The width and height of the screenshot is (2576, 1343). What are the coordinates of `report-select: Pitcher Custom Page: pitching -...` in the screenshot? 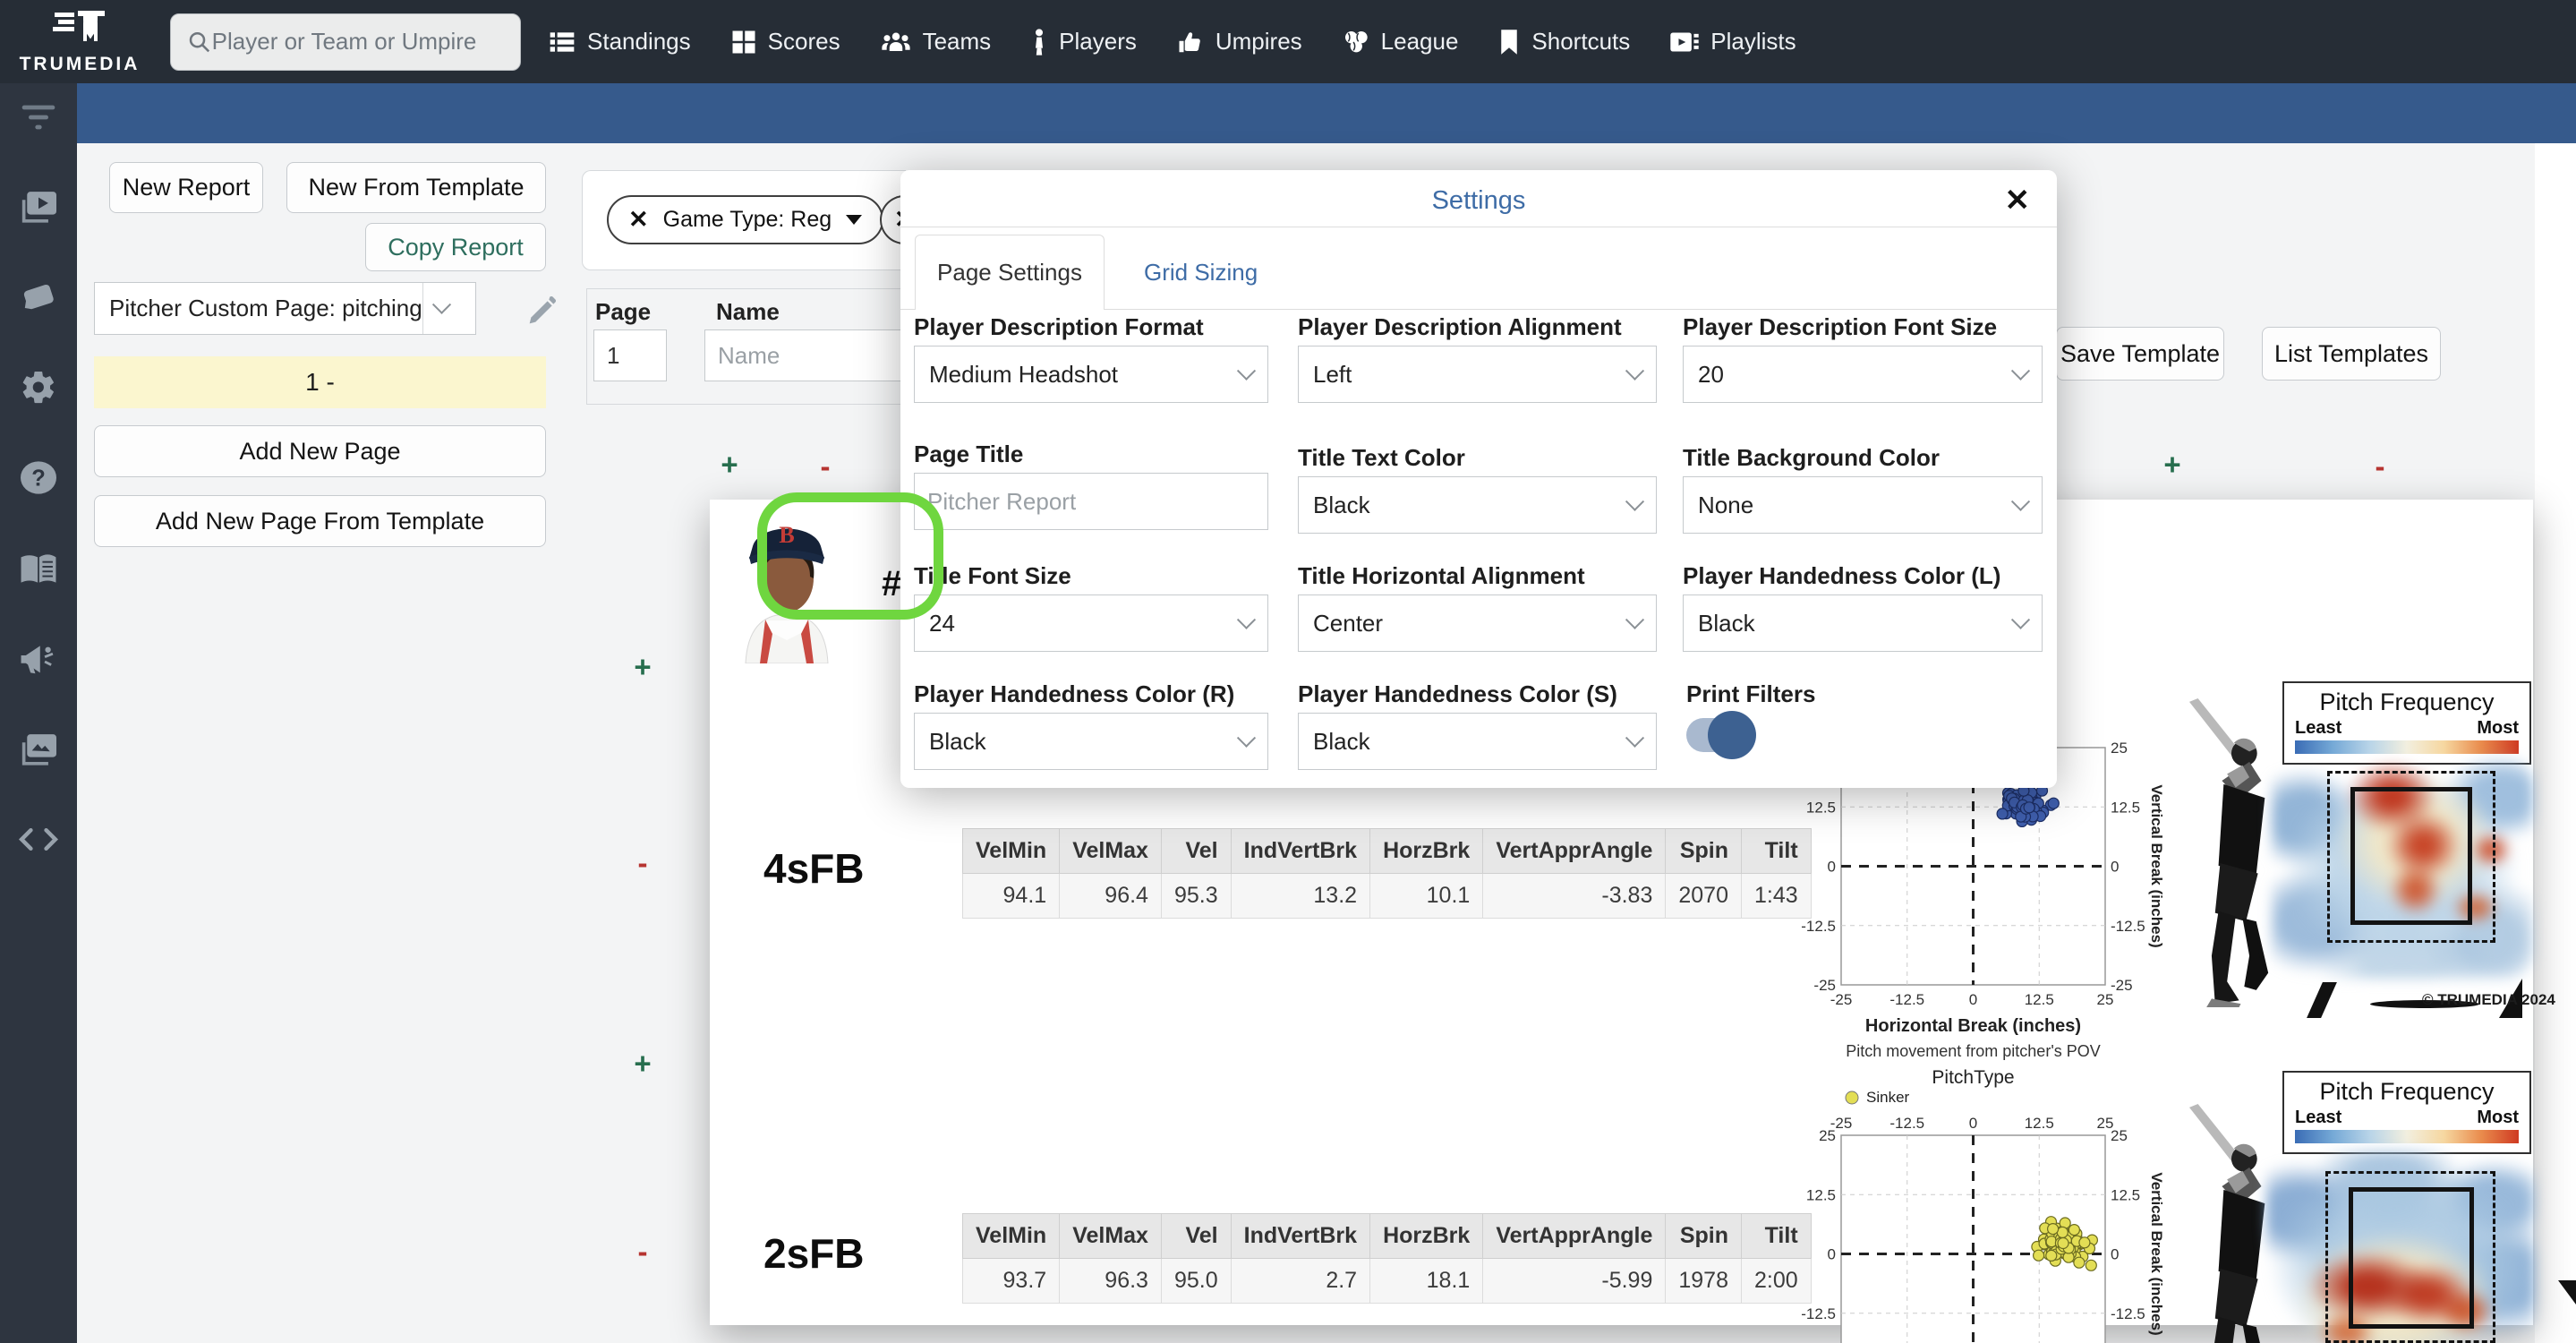 It's located at (285, 308).